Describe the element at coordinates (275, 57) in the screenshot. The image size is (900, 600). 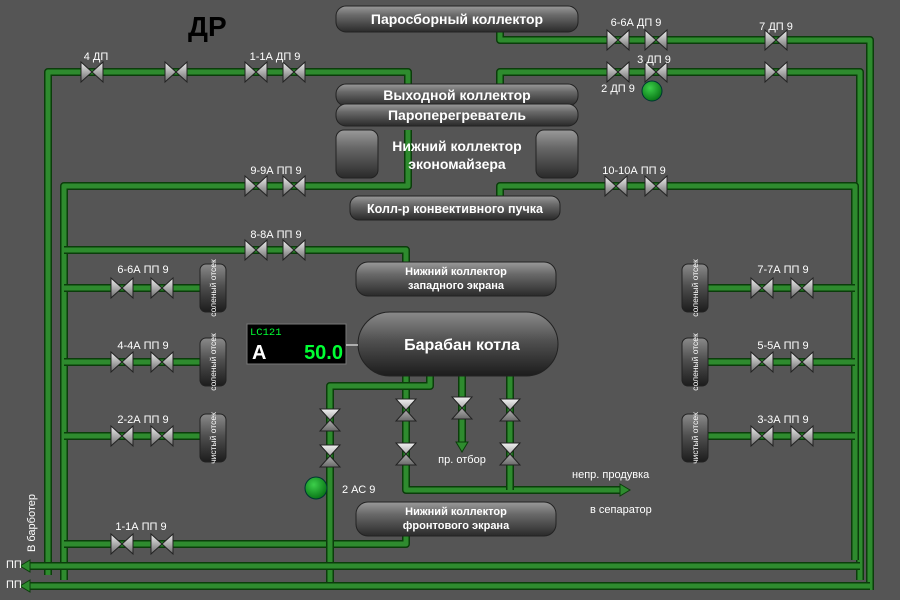
I see `label-1-1a-dp9: 1-1А ДП 9` at that location.